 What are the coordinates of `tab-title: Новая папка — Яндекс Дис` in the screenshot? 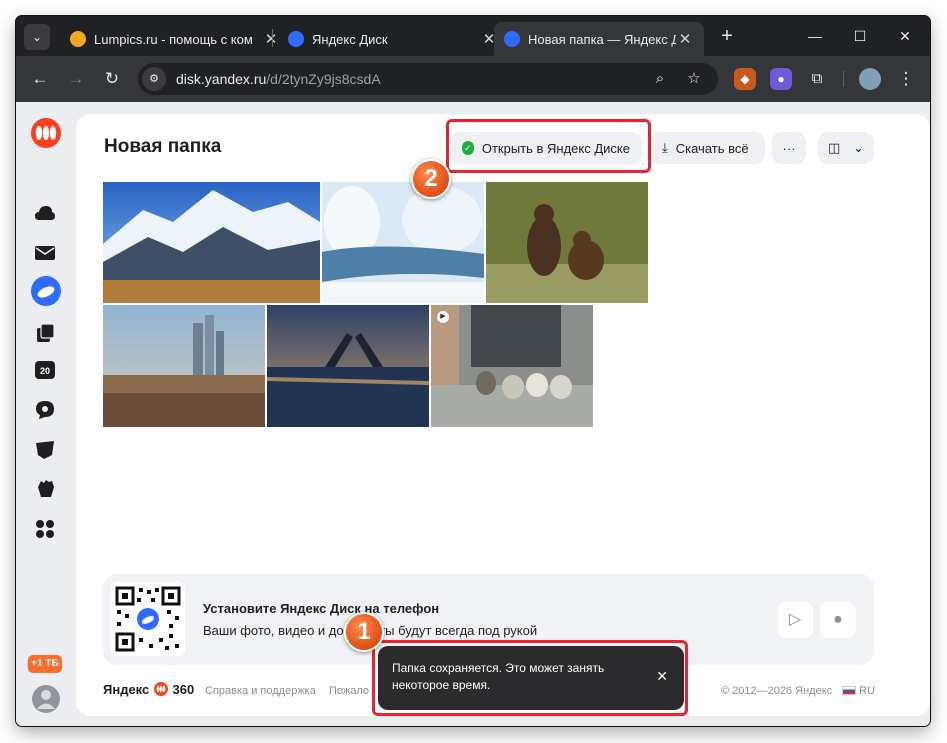 It's located at (602, 39).